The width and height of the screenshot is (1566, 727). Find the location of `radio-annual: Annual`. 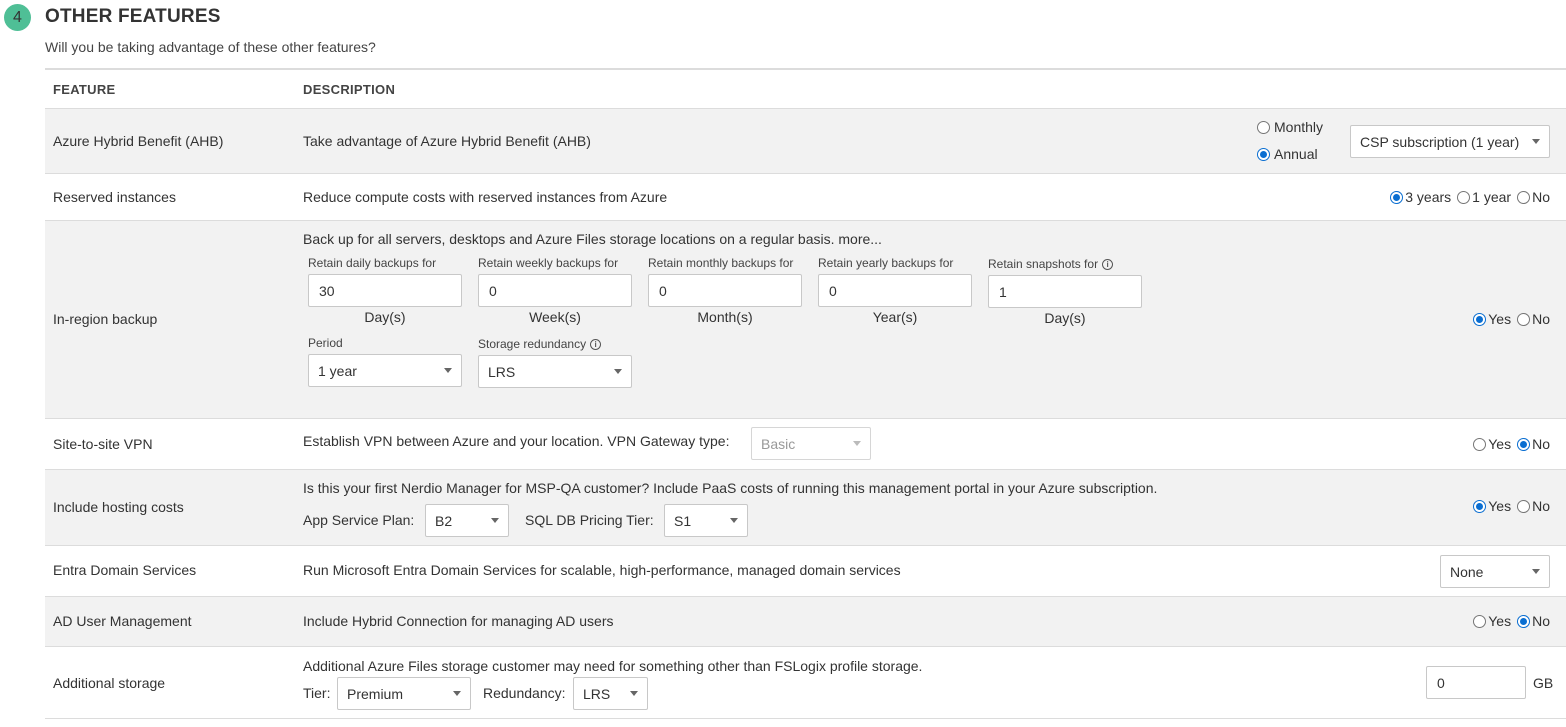

radio-annual: Annual is located at coordinates (1287, 154).